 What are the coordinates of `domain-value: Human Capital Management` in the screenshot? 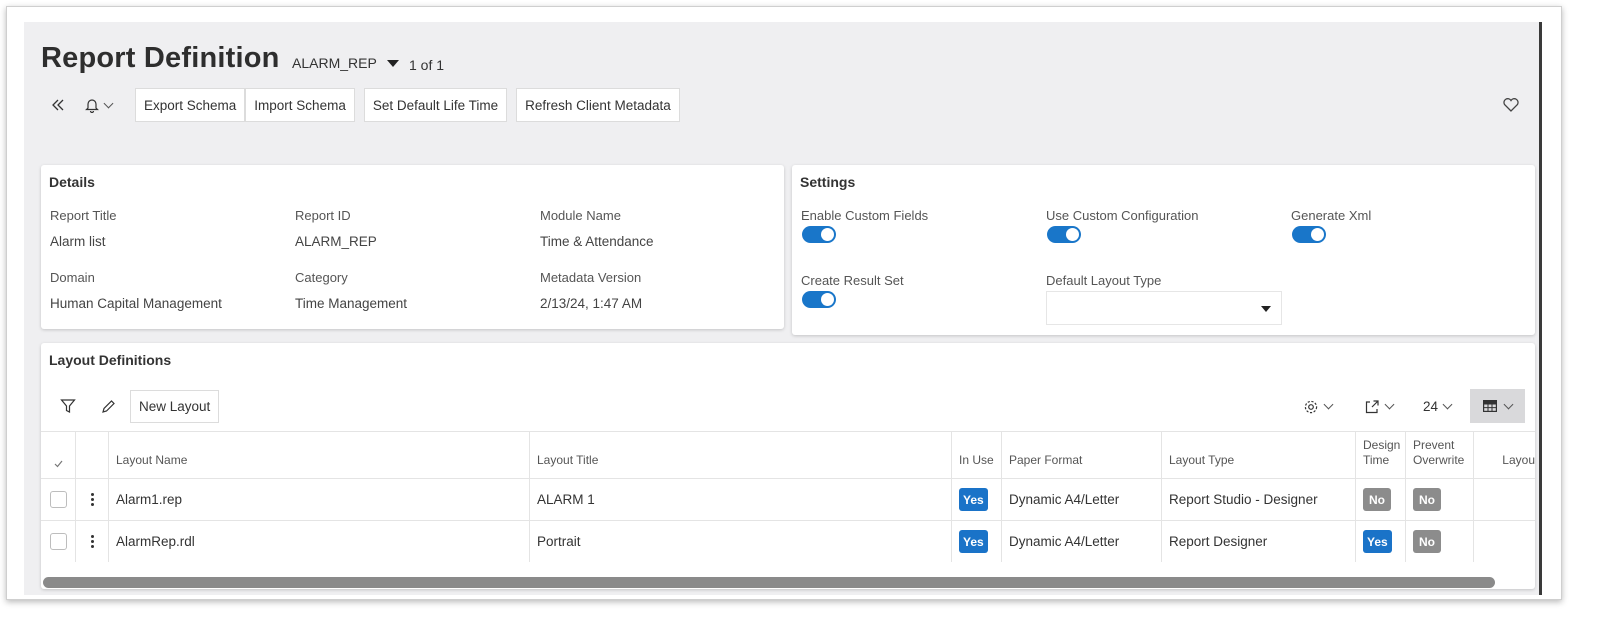 It's located at (136, 303).